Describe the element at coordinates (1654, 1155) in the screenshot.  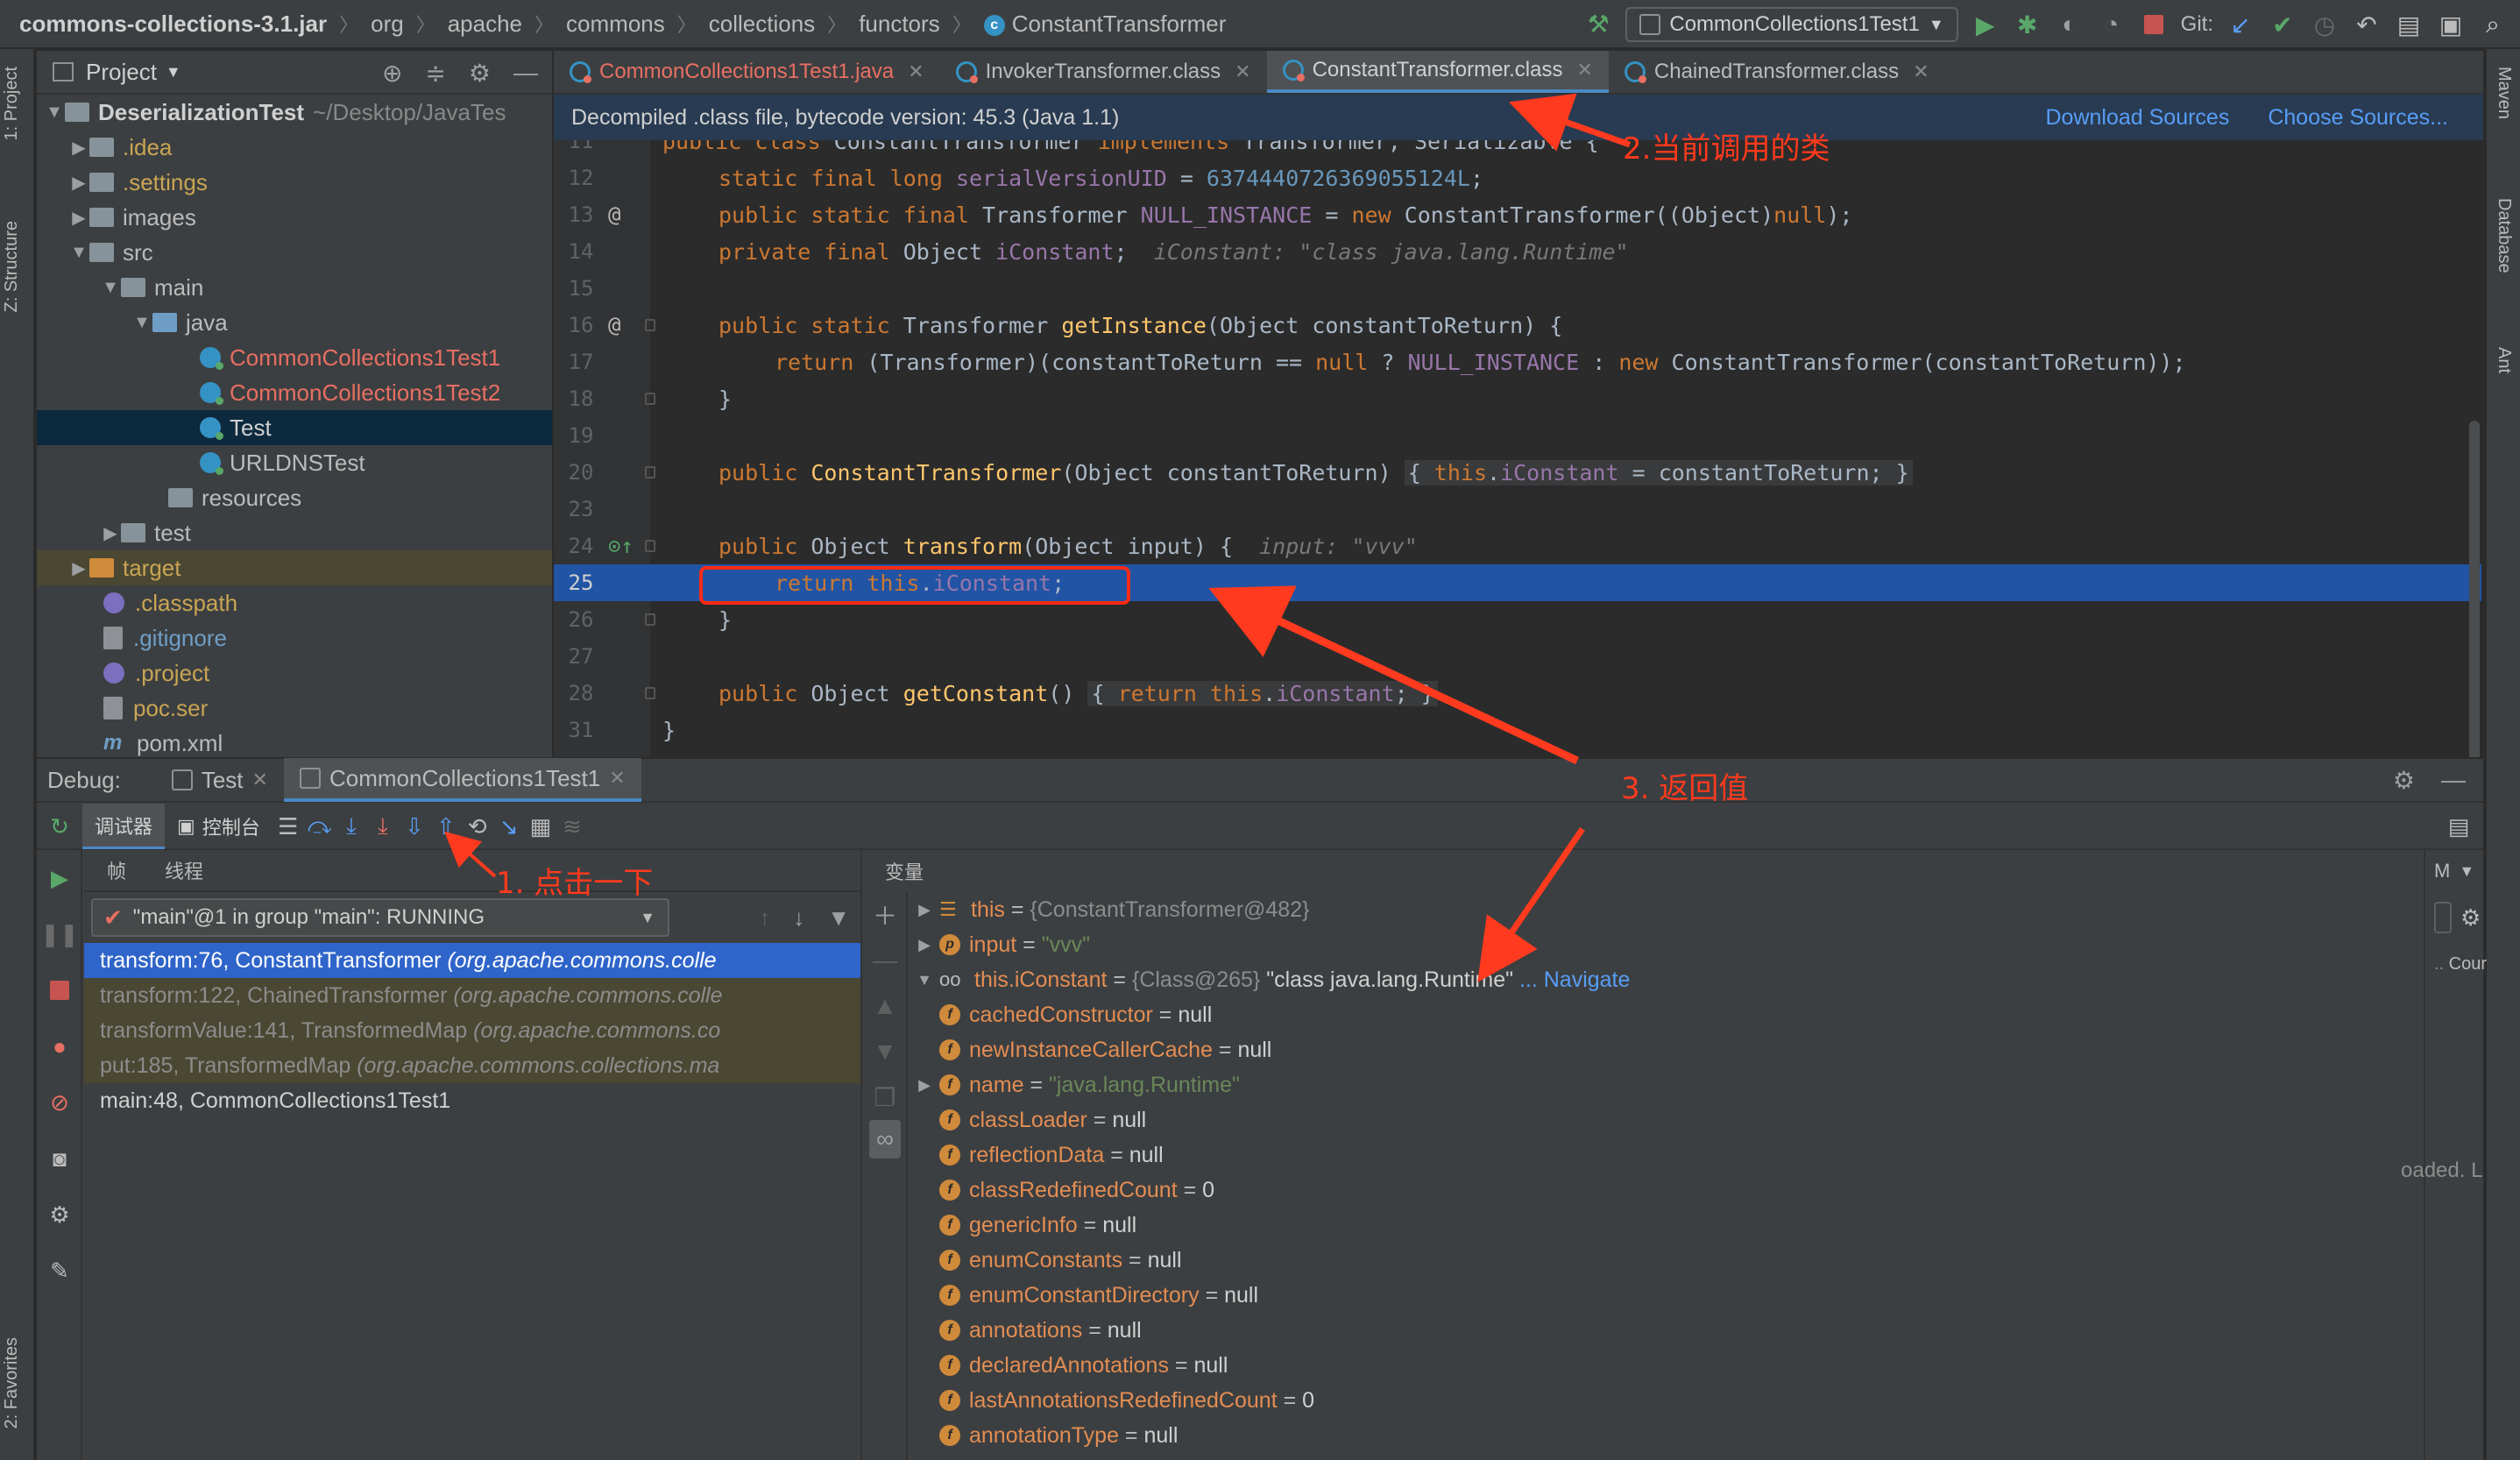
I see `variable-row: f reflectionData = null` at that location.